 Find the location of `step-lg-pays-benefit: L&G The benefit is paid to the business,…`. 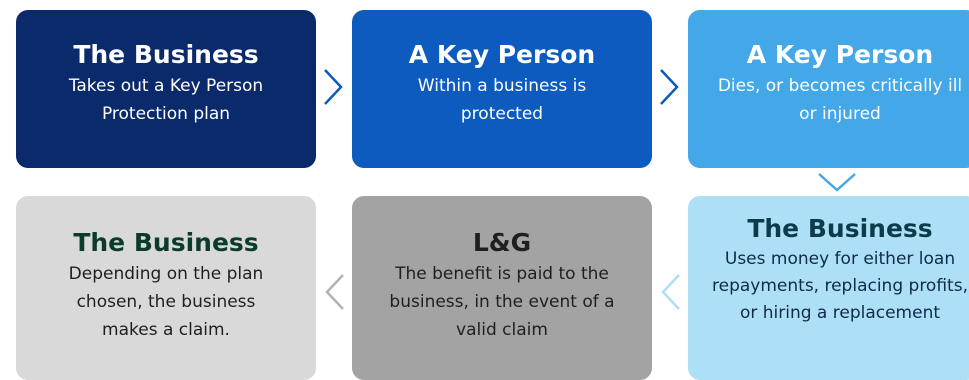

step-lg-pays-benefit: L&G The benefit is paid to the business,… is located at coordinates (502, 288).